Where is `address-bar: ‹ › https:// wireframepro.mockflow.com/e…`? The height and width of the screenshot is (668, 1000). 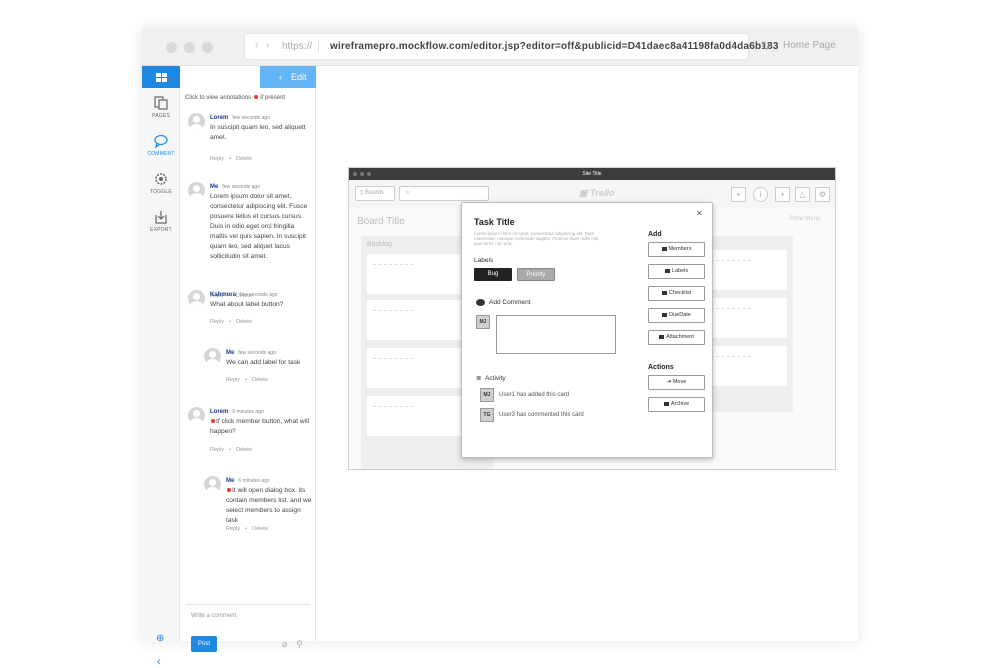 address-bar: ‹ › https:// wireframepro.mockflow.com/e… is located at coordinates (511, 46).